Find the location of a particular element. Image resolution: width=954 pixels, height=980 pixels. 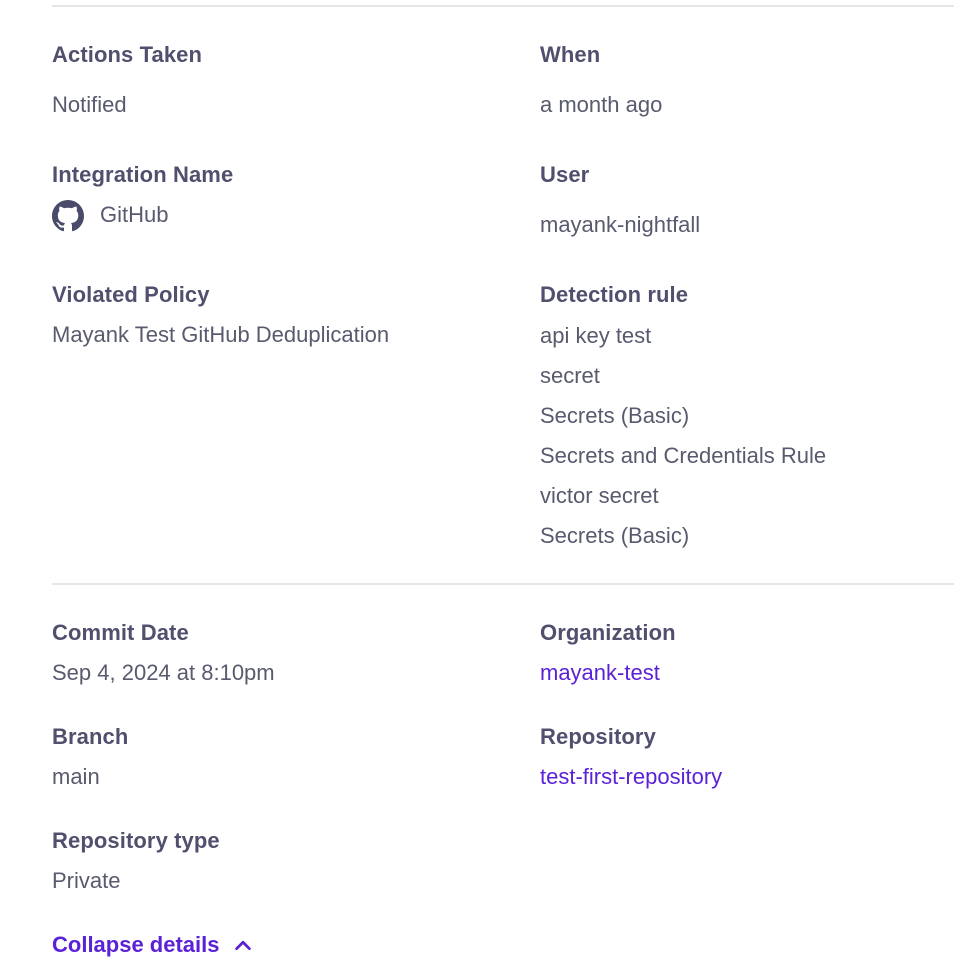

branch-value: main is located at coordinates (76, 776).